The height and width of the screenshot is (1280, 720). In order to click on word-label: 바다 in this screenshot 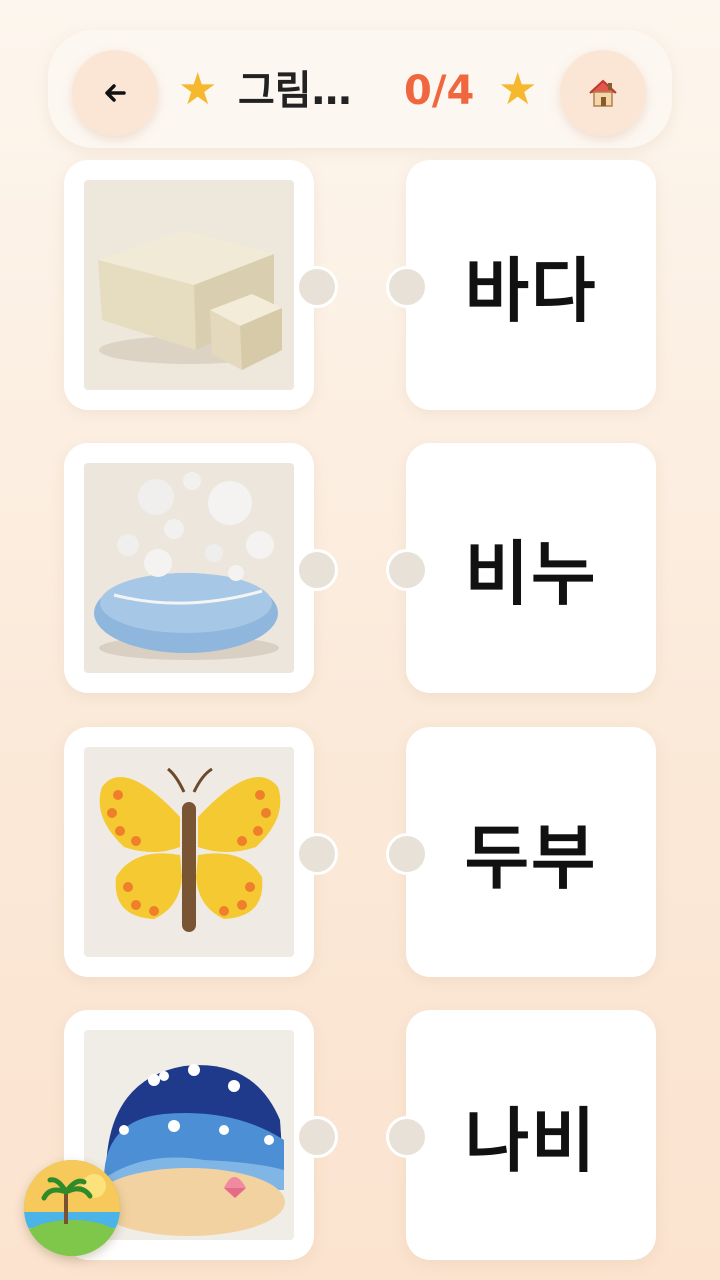, I will do `click(531, 290)`.